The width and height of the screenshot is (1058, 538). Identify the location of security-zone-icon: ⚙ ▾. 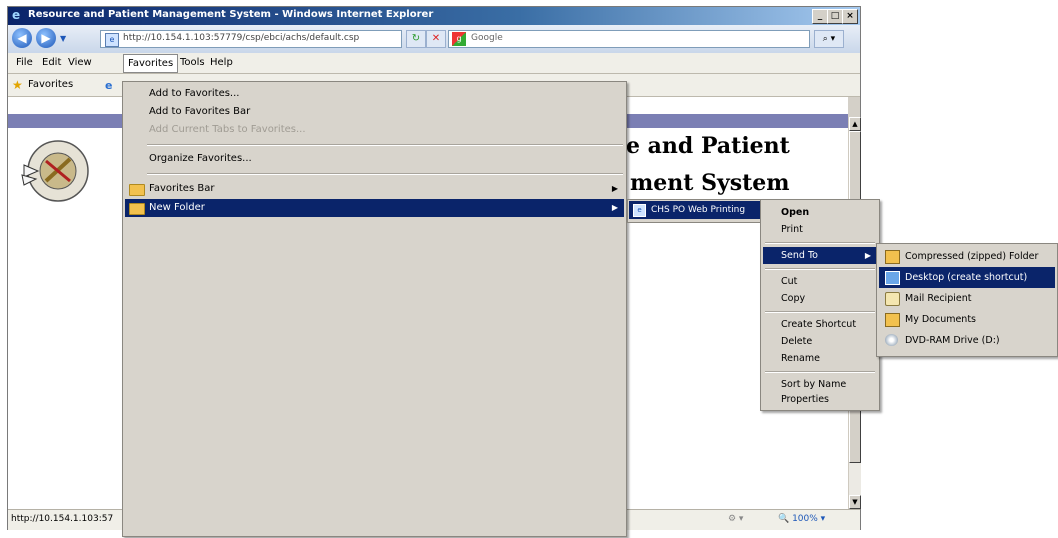
(735, 519).